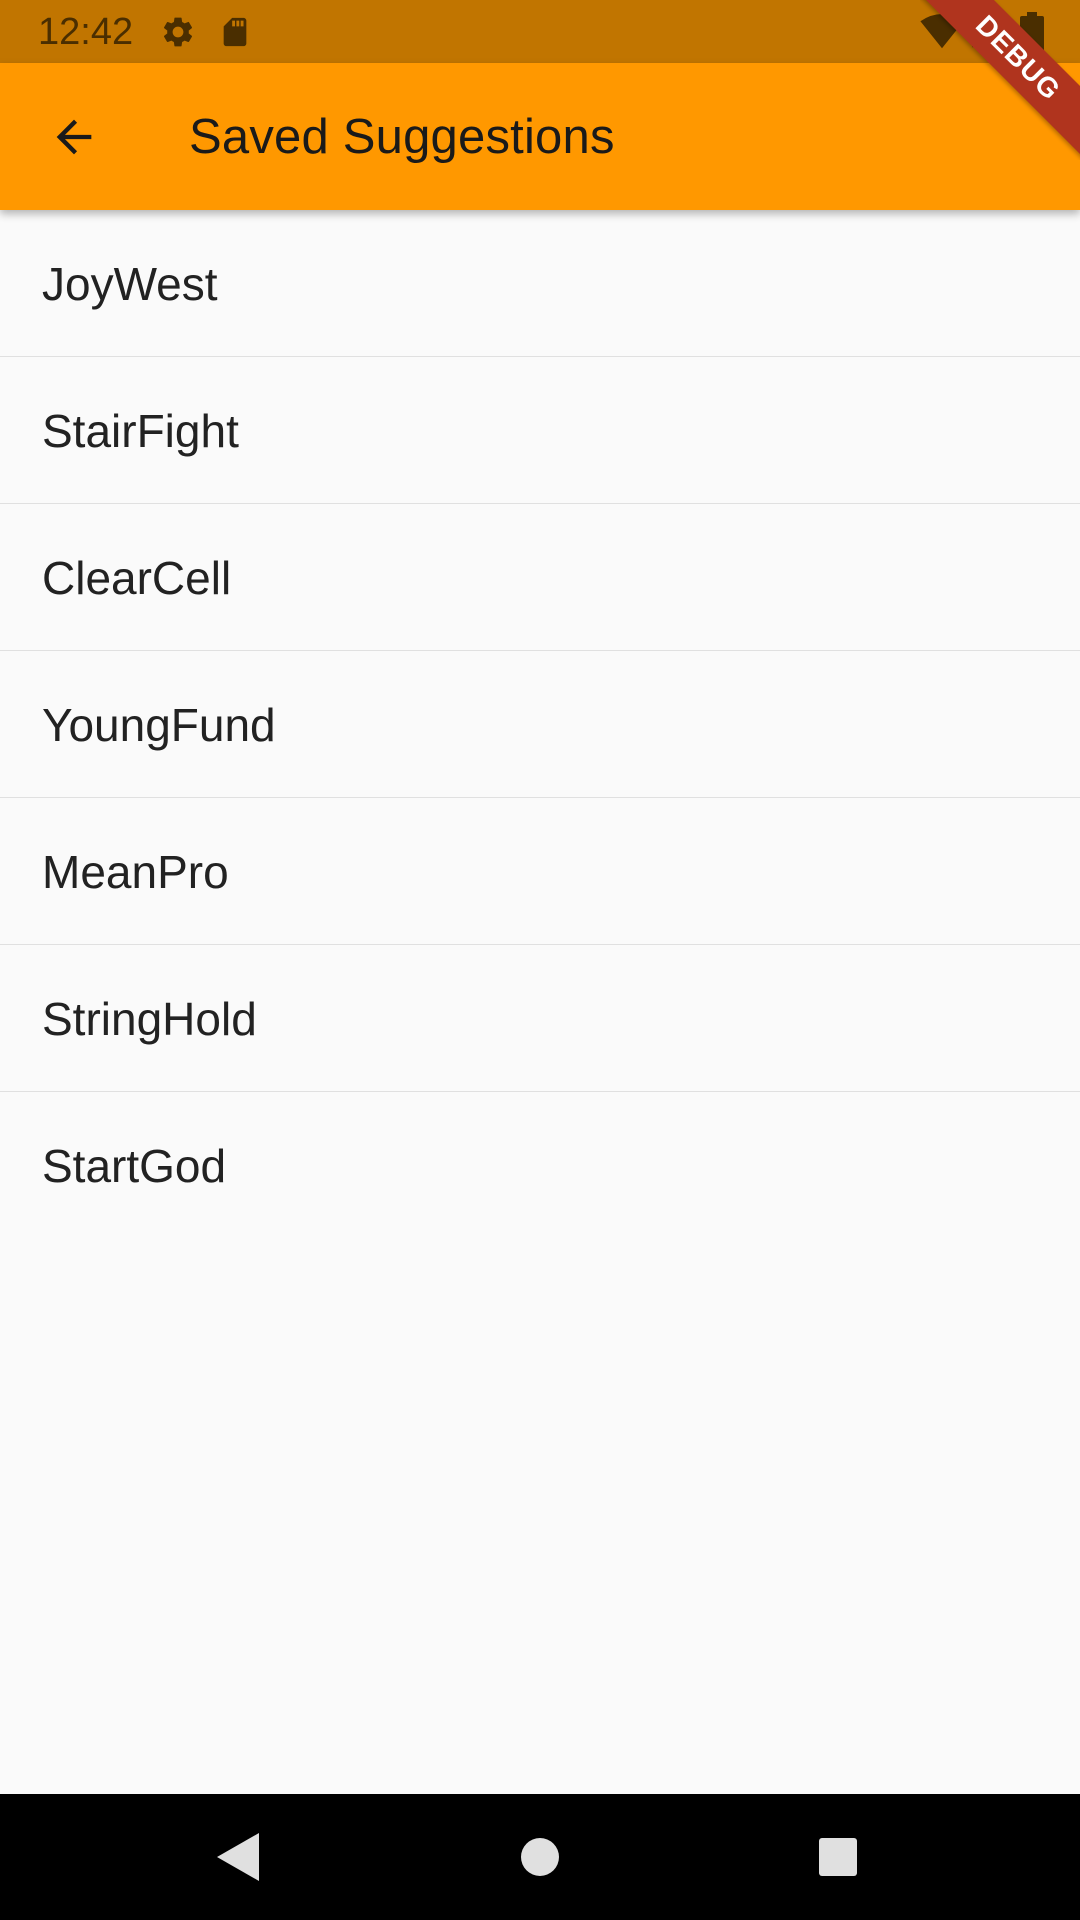  I want to click on nav-back-button, so click(238, 1857).